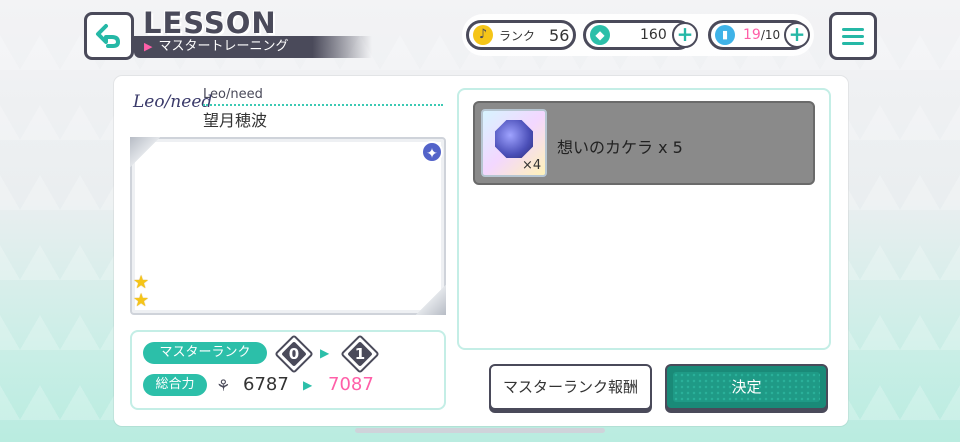 The width and height of the screenshot is (960, 442). I want to click on character-name: 望月穂波, so click(235, 120).